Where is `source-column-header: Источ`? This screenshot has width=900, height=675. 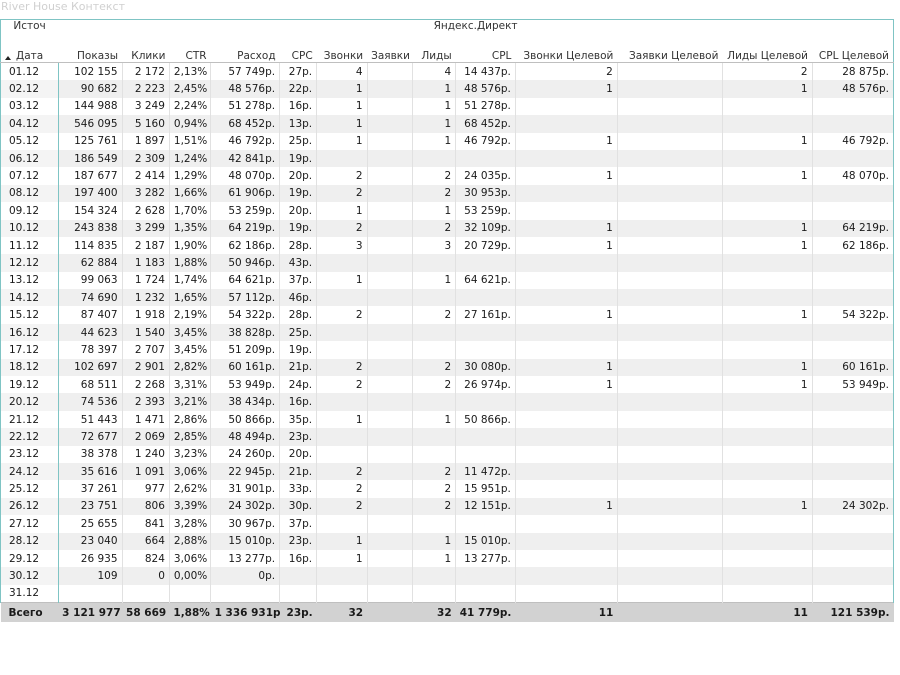 source-column-header: Источ is located at coordinates (29, 27).